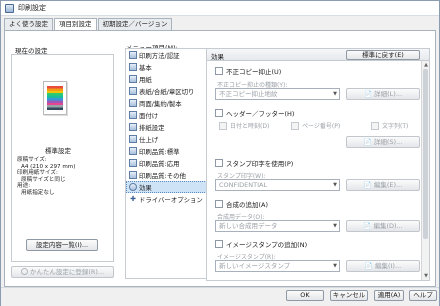 Image resolution: width=440 pixels, height=306 pixels. Describe the element at coordinates (162, 175) in the screenshot. I see `menu-item-label: 印刷品質:その他` at that location.